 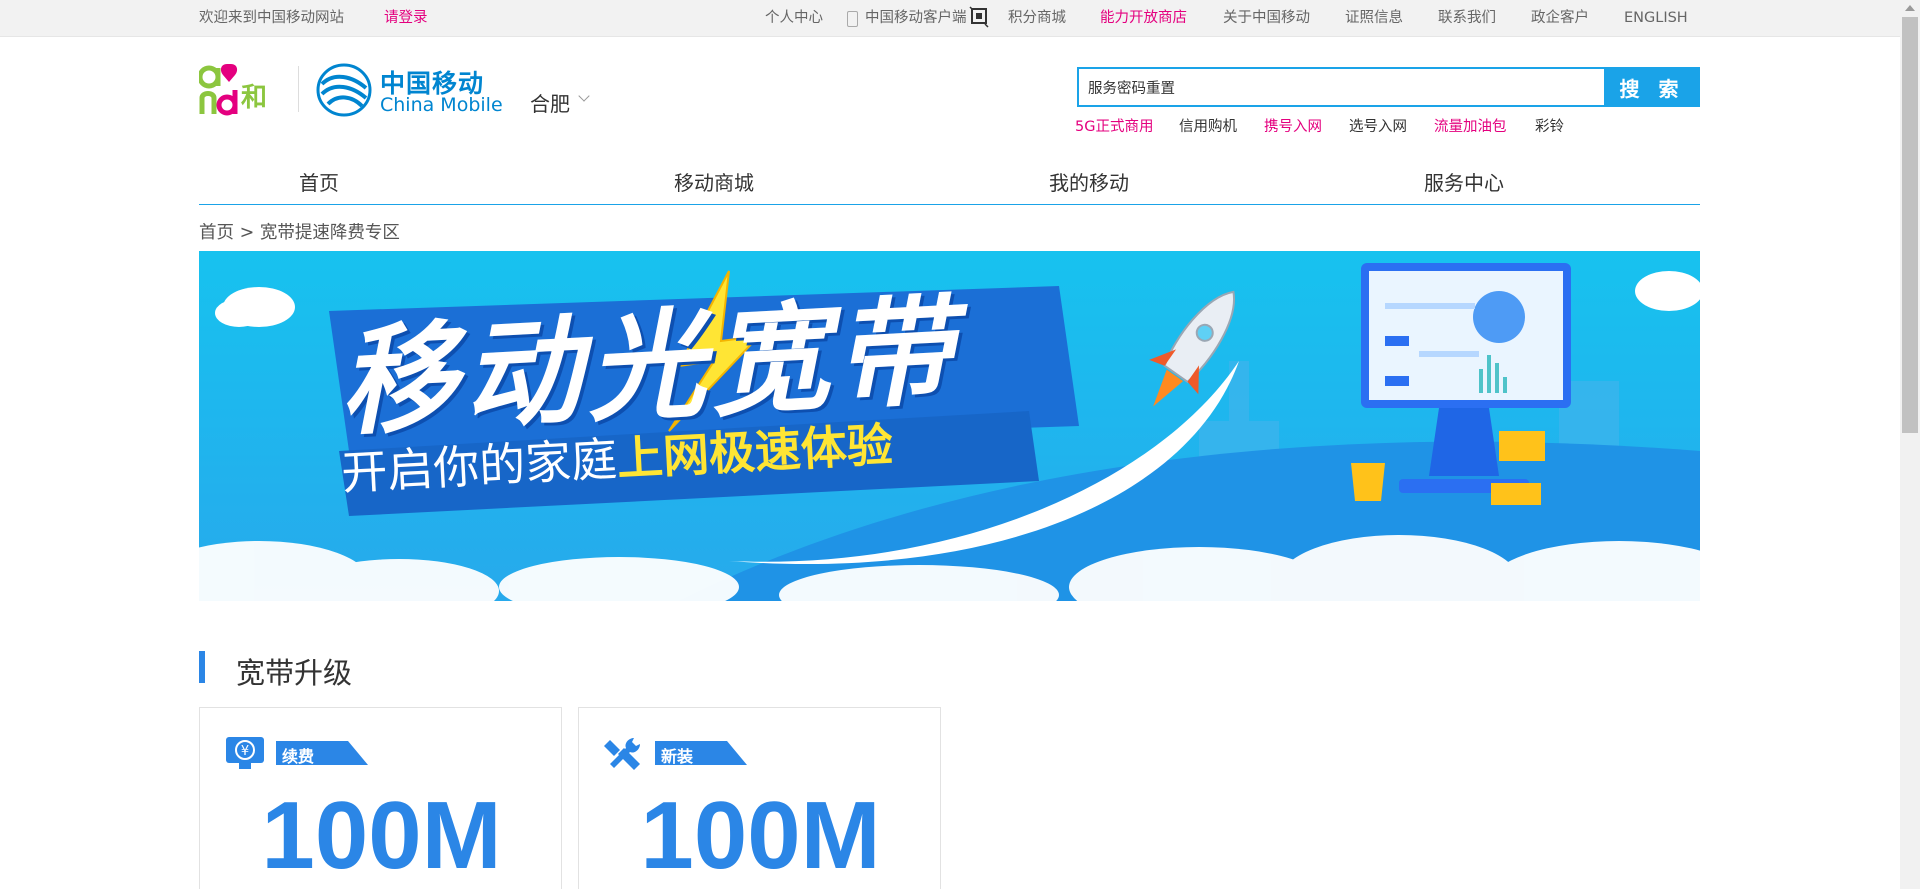 I want to click on top-link-personal-center: 个人中心, so click(x=794, y=18).